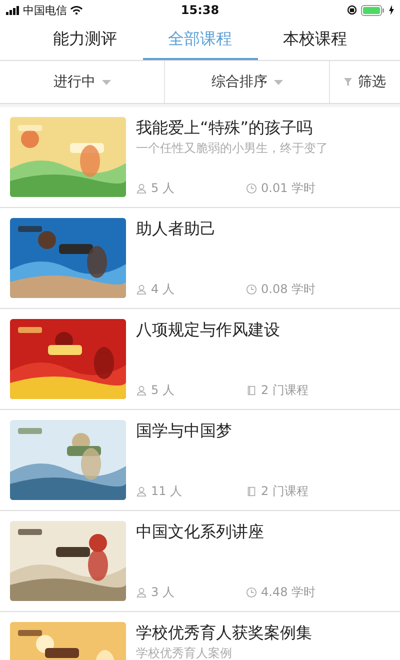  I want to click on course-title: 我能爱上“特殊”的孩子吗, so click(225, 128).